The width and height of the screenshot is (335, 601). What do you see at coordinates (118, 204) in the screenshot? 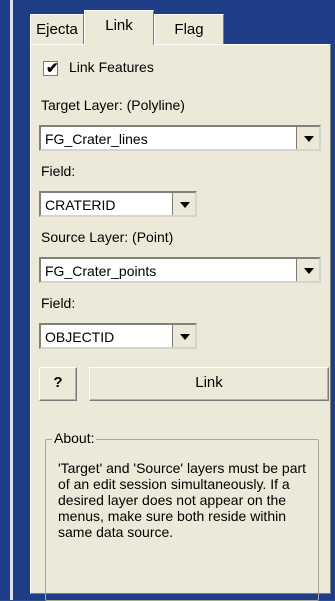
I see `target-field-dropdown: CRATERID` at bounding box center [118, 204].